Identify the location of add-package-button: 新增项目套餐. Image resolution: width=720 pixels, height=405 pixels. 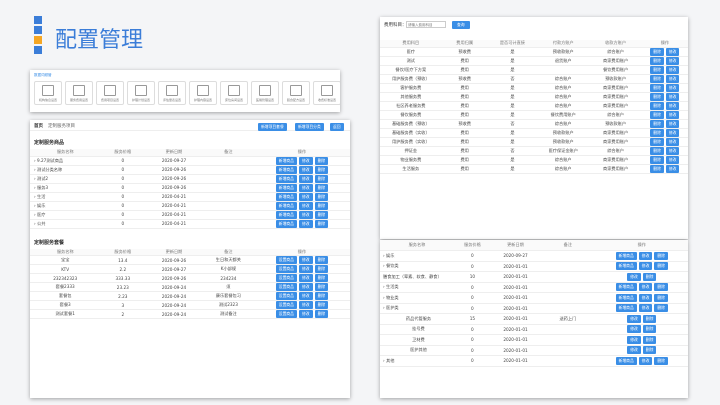
(272, 127).